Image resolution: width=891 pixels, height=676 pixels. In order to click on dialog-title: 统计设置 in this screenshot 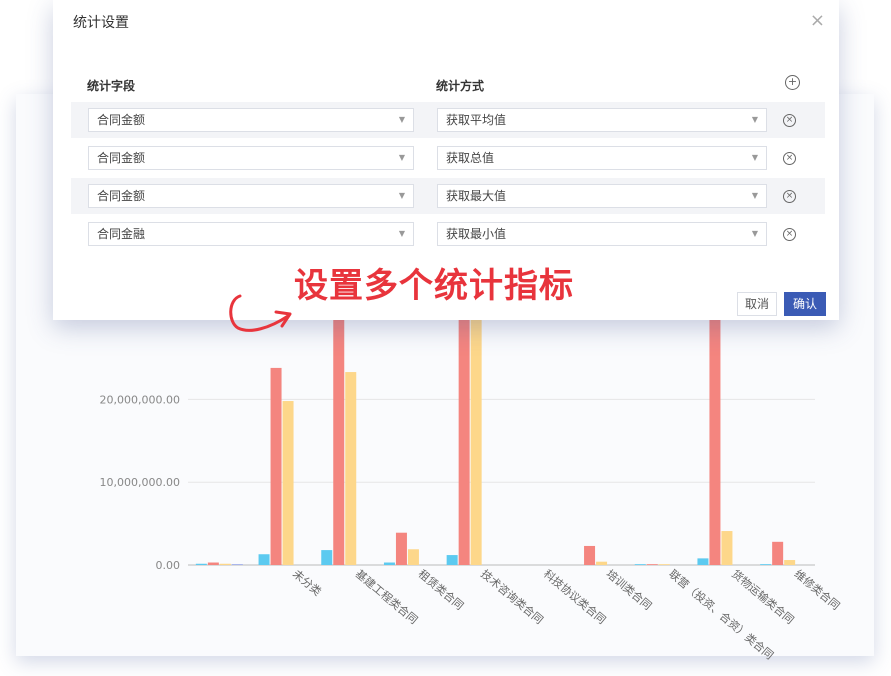, I will do `click(101, 23)`.